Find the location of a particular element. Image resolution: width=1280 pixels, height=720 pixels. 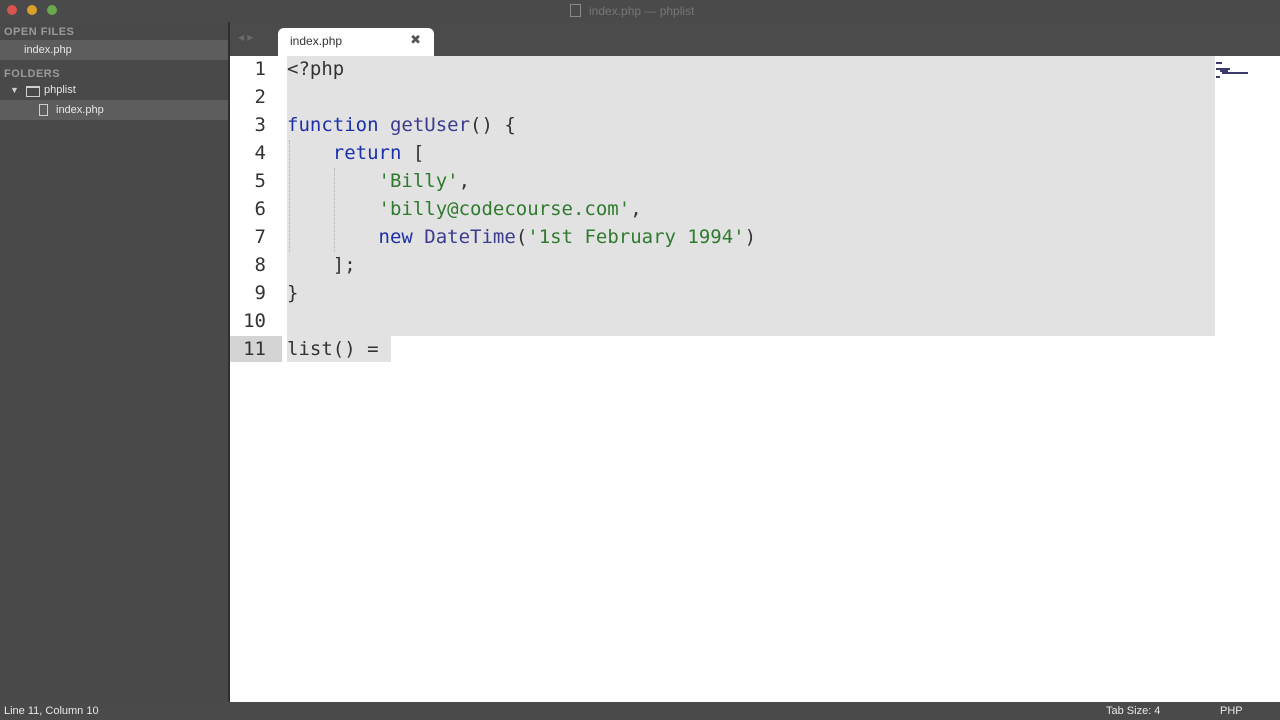

string-literal: 'Billy' is located at coordinates (418, 181).